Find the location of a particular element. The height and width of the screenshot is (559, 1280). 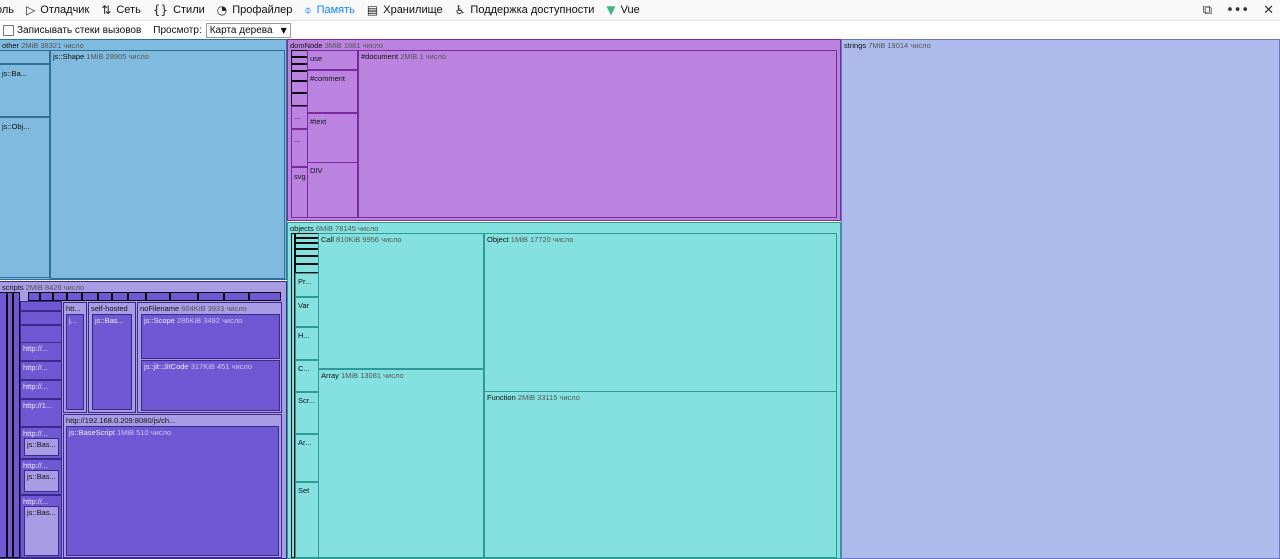

dock-icon: ⧉ is located at coordinates (1207, 10).